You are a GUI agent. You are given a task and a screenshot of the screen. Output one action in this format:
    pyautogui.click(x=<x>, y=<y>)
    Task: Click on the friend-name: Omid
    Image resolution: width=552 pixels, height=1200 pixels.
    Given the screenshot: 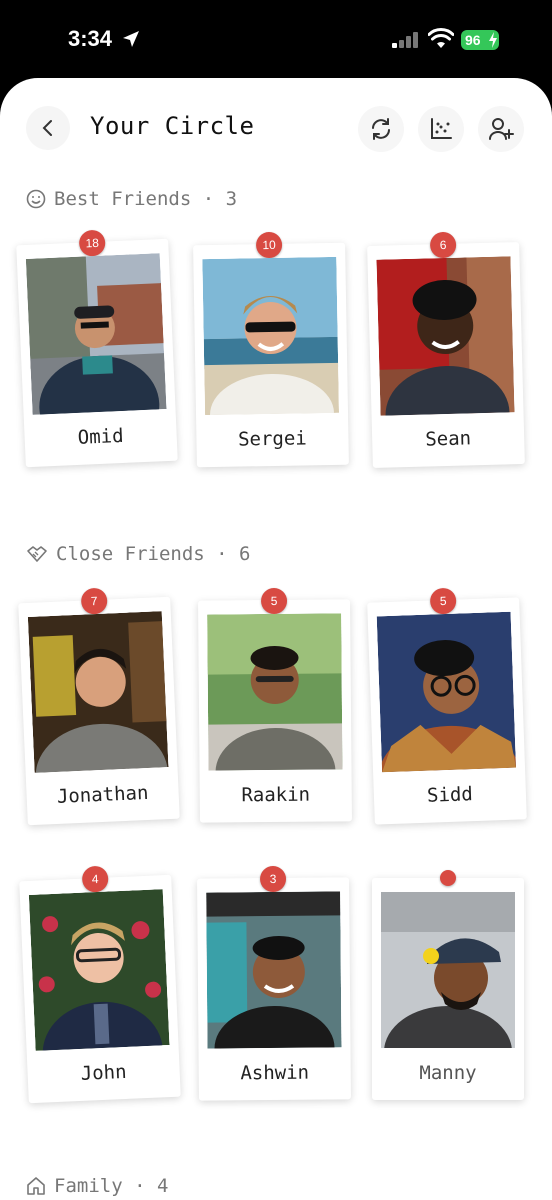 What is the action you would take?
    pyautogui.click(x=100, y=436)
    